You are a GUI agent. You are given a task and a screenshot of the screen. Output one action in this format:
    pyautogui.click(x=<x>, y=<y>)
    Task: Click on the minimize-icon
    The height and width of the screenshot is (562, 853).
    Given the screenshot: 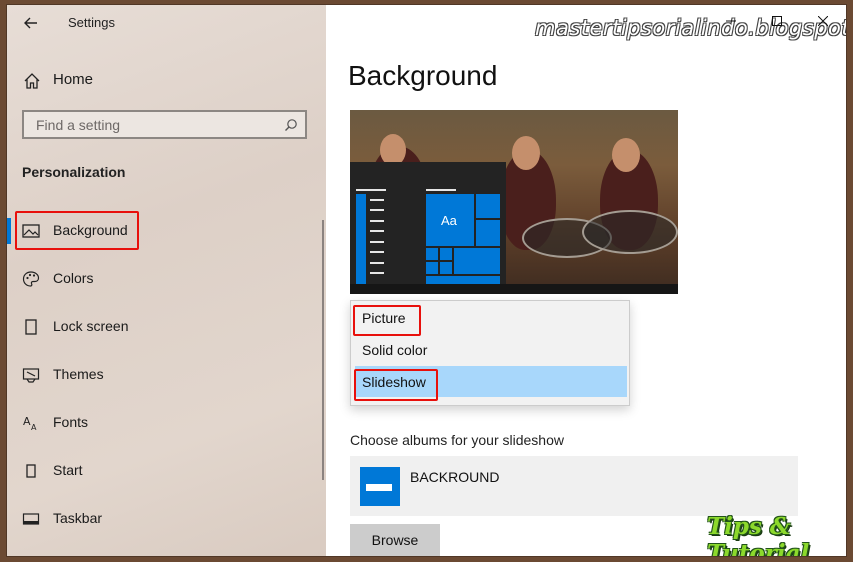 What is the action you would take?
    pyautogui.click(x=731, y=21)
    